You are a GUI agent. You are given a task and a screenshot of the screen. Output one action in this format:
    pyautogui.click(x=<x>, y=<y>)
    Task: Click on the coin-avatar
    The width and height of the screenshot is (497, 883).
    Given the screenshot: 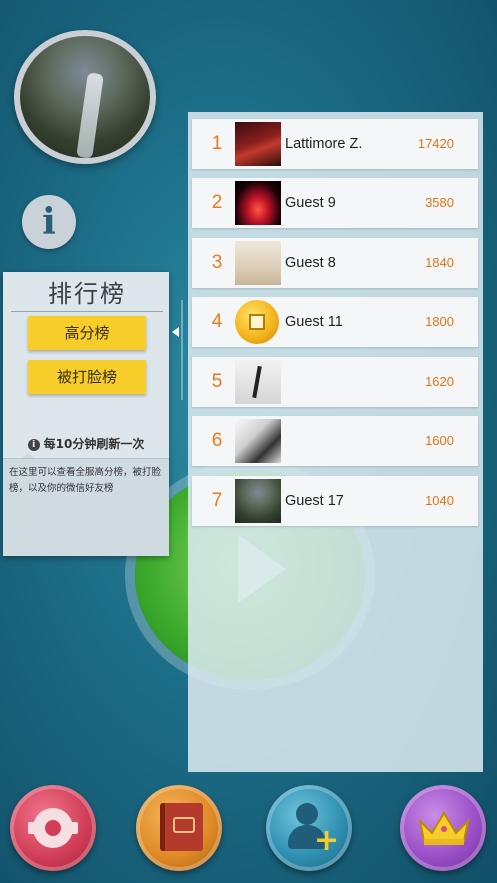 What is the action you would take?
    pyautogui.click(x=258, y=322)
    